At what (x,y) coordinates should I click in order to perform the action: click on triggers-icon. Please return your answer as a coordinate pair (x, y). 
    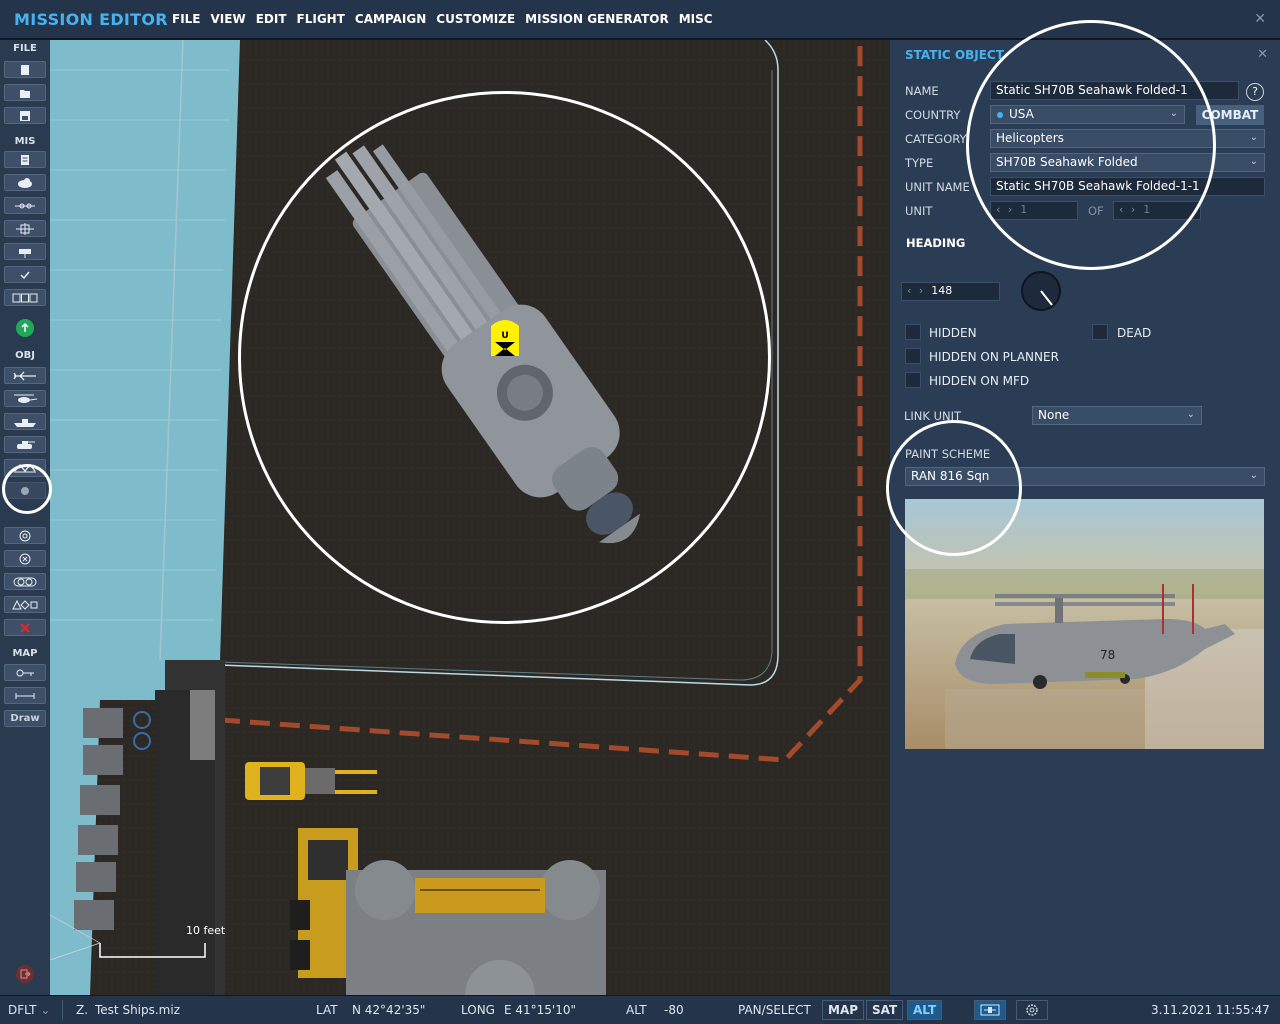
    Looking at the image, I should click on (25, 205).